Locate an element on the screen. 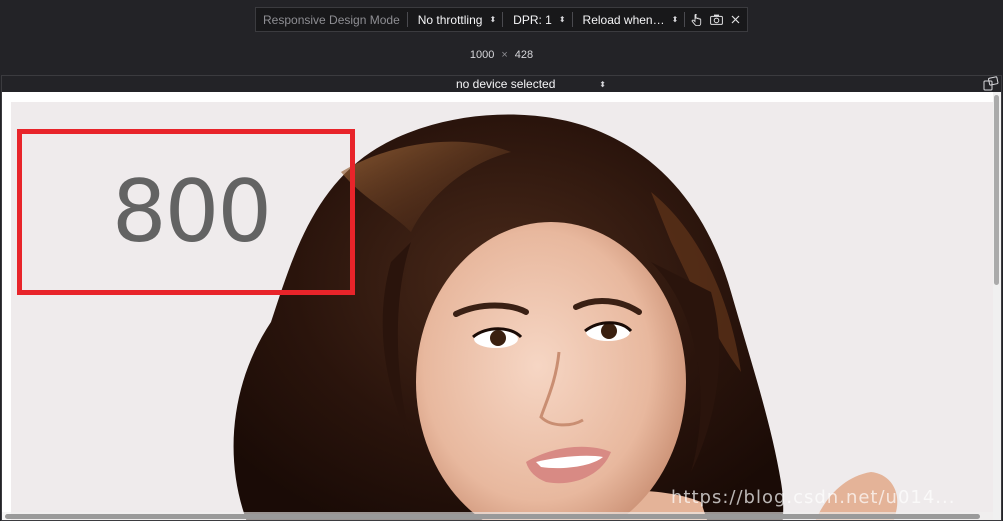 The image size is (1003, 521). rdm-title: Responsive Design Mode is located at coordinates (331, 19).